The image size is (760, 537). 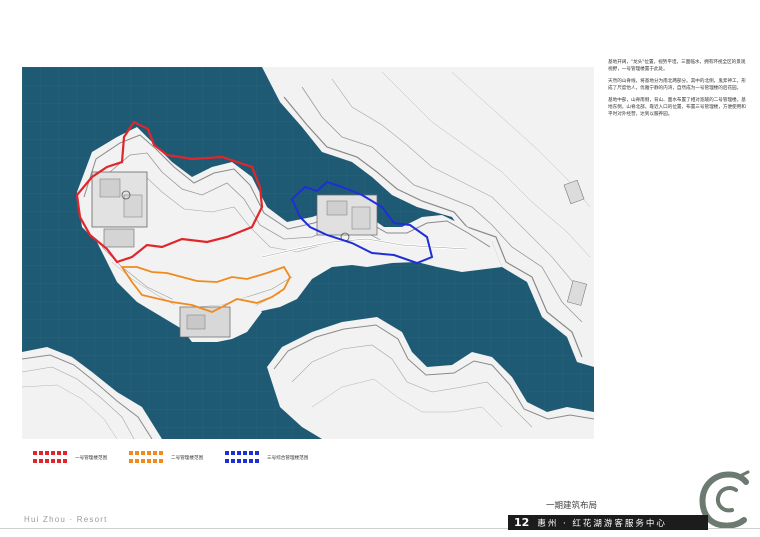 I want to click on orange-dashed-swatch, so click(x=146, y=457).